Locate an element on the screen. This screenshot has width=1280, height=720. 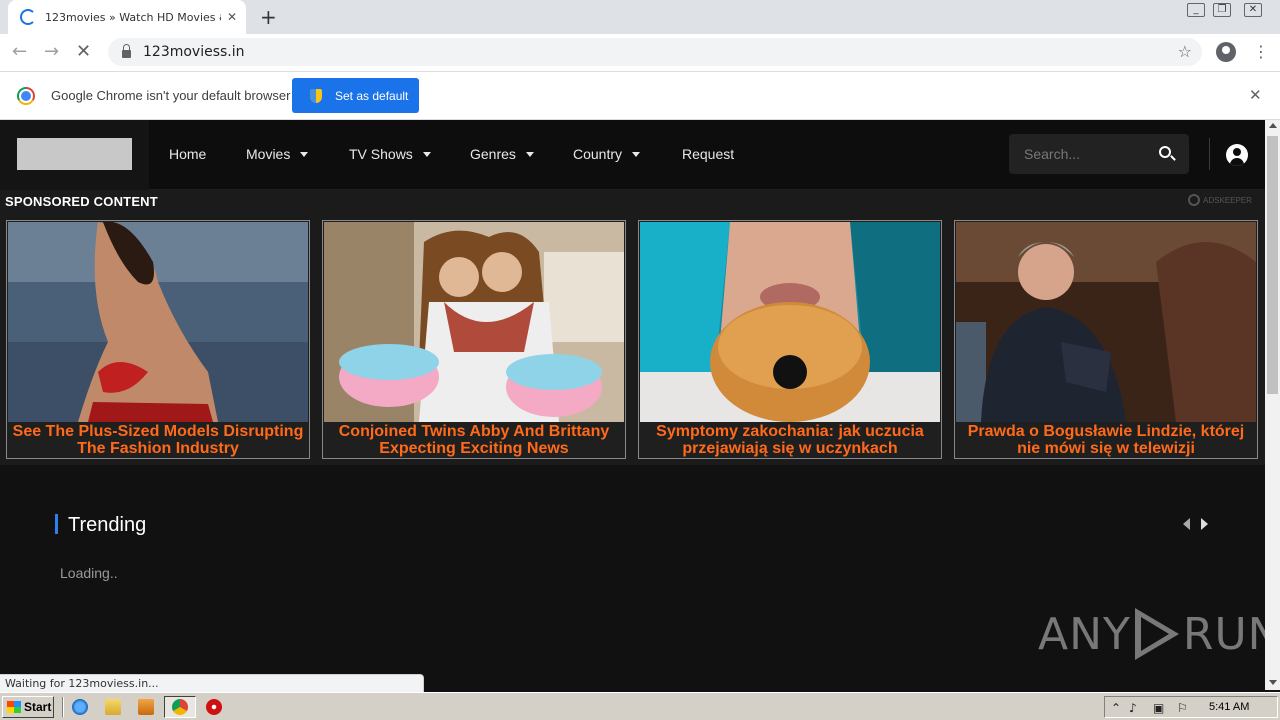
infobar-close-icon: ✕ is located at coordinates (1255, 95).